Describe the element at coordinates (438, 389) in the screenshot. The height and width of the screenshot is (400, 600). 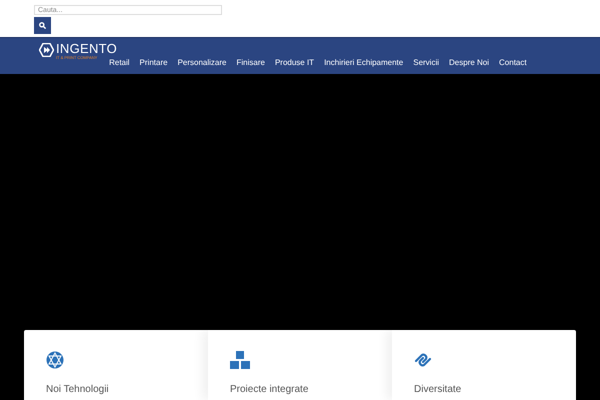
I see `feature-title: Diversitate` at that location.